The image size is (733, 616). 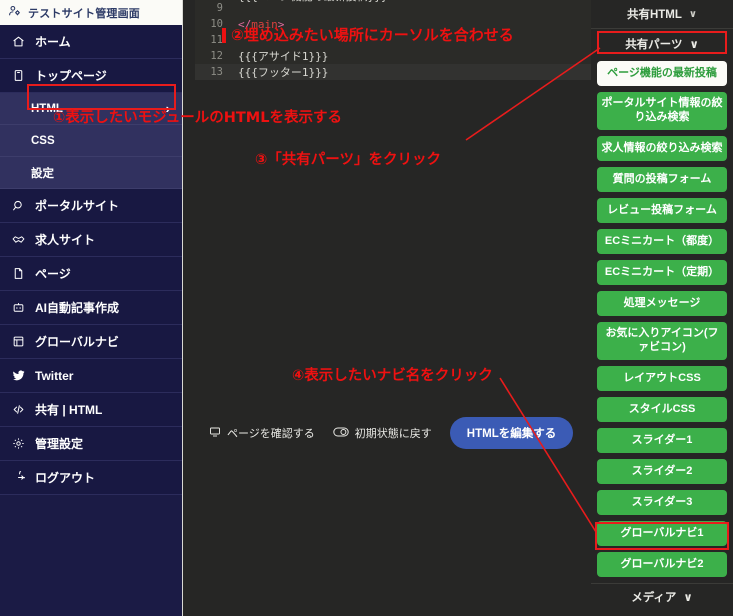 I want to click on sidebar-item-ai-article: AI自動記事作成, so click(x=91, y=308).